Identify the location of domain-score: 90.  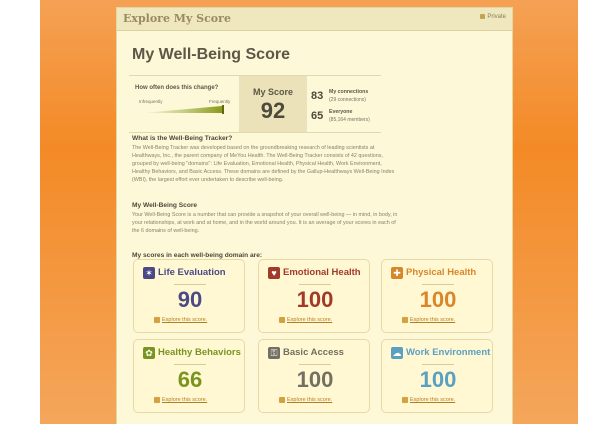
(190, 299).